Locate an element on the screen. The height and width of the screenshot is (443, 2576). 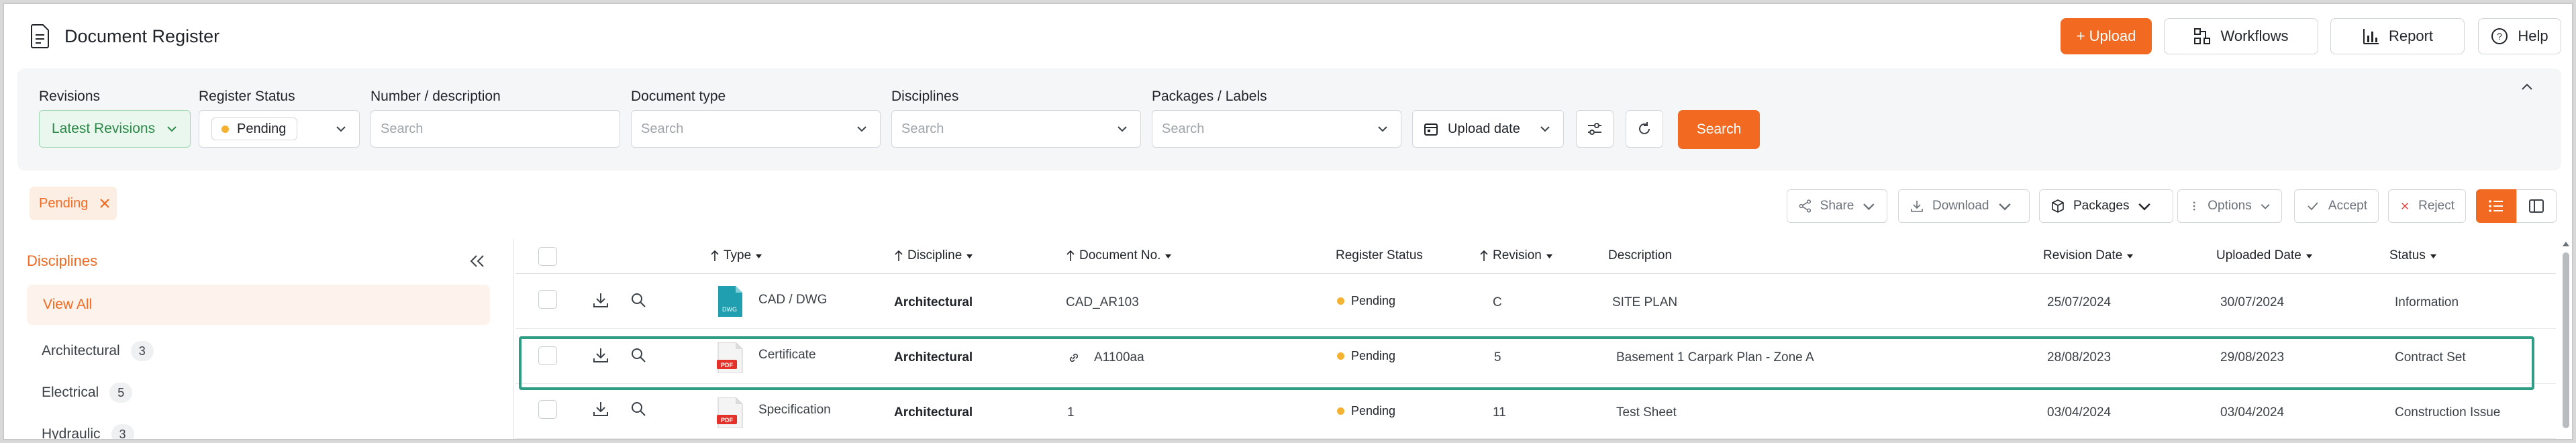
cell-uploaded-date: 03/04/2024 is located at coordinates (2252, 413).